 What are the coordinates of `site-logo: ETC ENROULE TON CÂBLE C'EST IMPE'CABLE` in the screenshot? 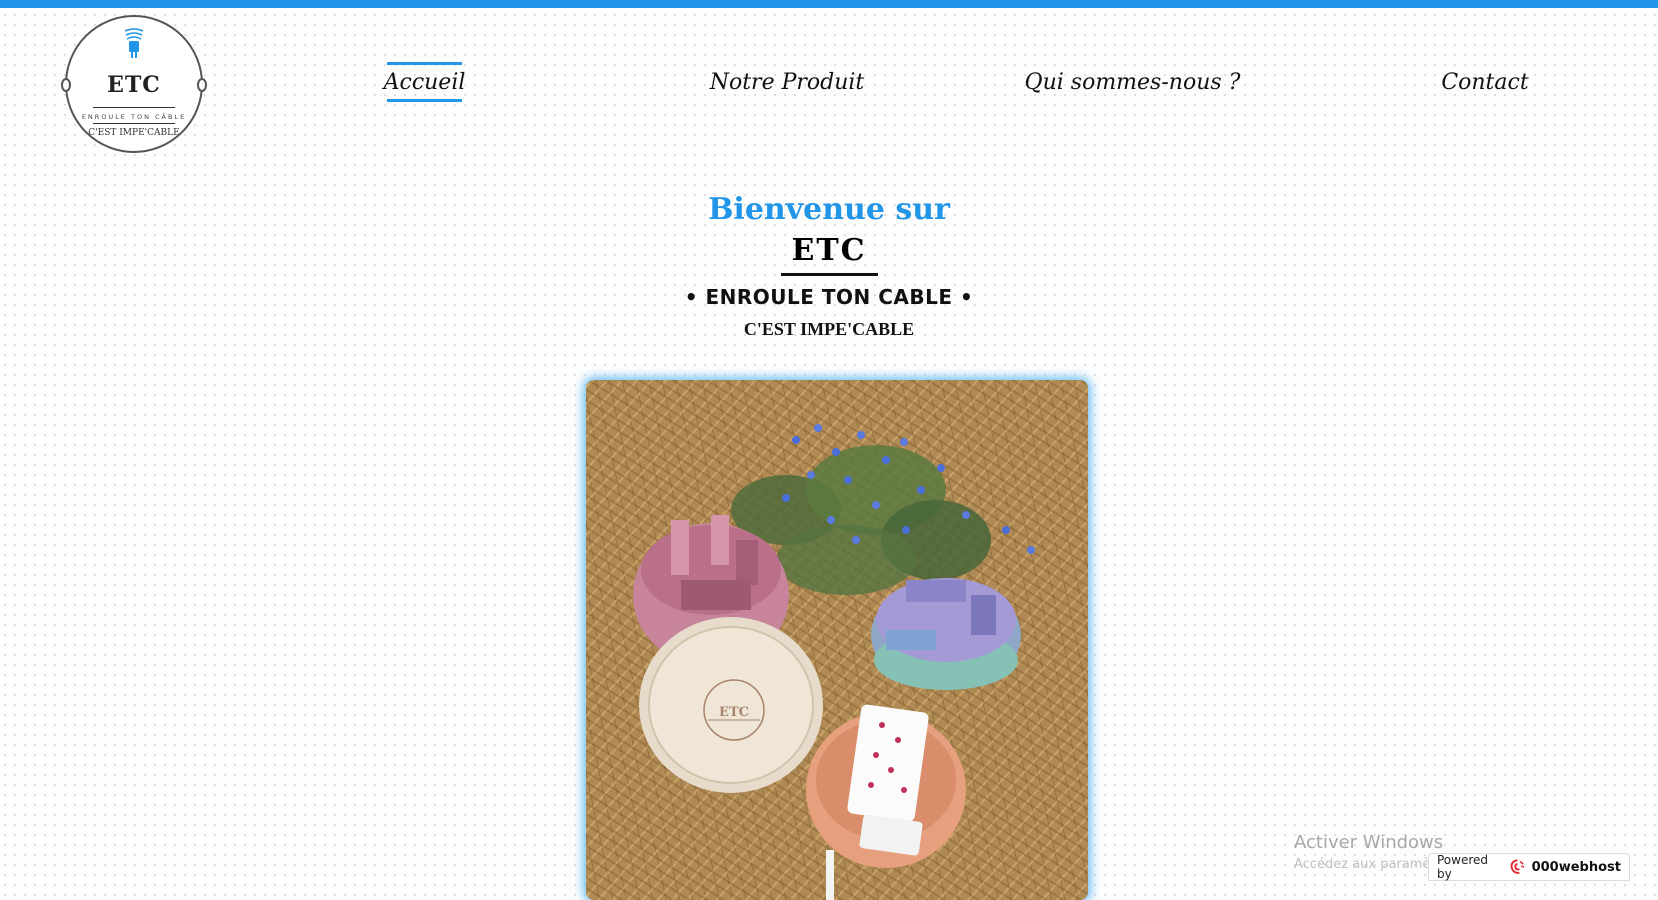 It's located at (134, 84).